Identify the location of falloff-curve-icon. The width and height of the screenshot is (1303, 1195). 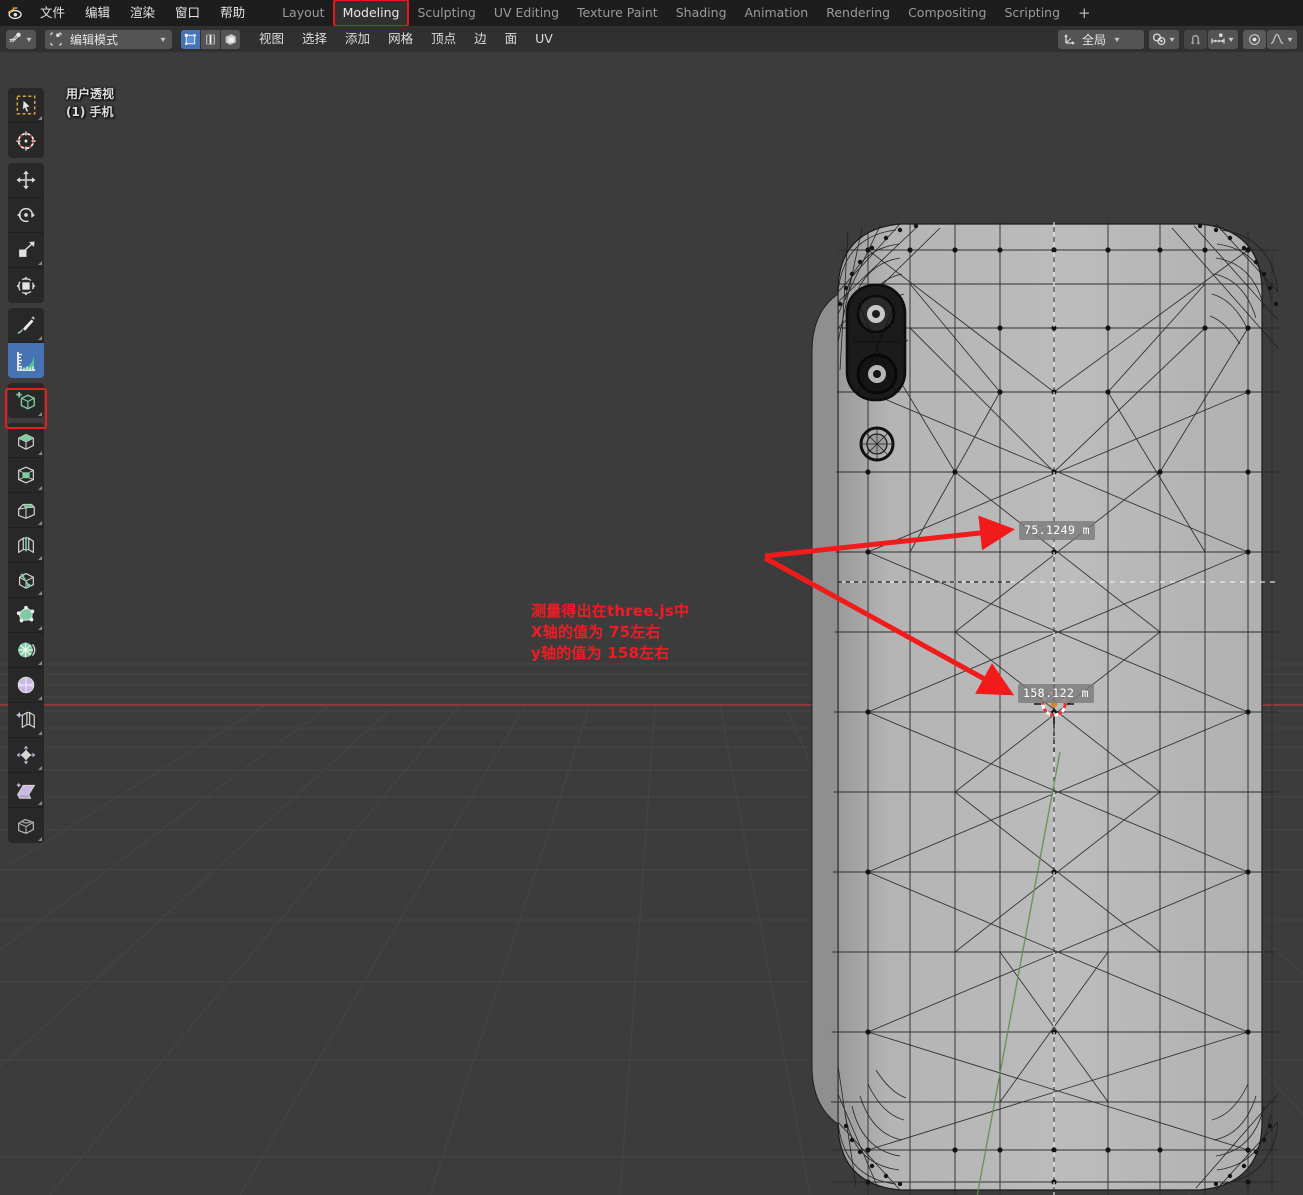
(1277, 39).